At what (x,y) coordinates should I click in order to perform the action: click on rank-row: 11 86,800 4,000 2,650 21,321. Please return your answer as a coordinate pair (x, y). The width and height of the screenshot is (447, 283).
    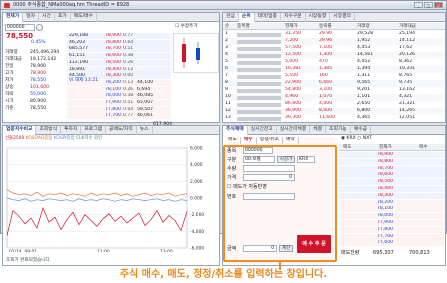
    Looking at the image, I should click on (334, 104).